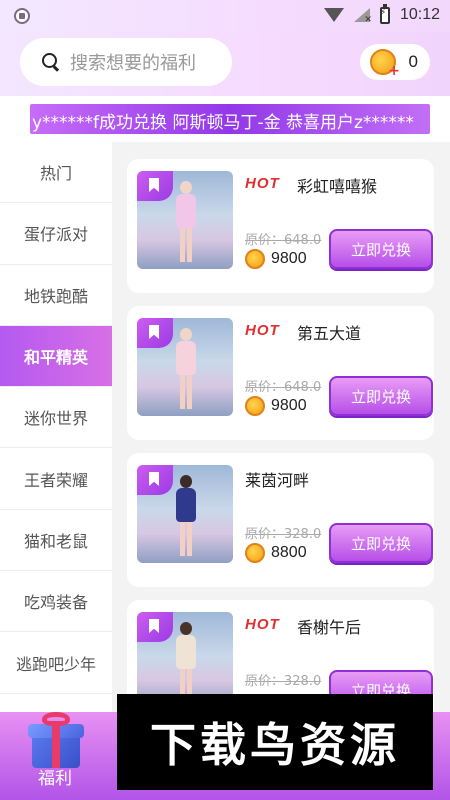 Image resolution: width=450 pixels, height=800 pixels. What do you see at coordinates (362, 16) in the screenshot?
I see `no-signal-icon` at bounding box center [362, 16].